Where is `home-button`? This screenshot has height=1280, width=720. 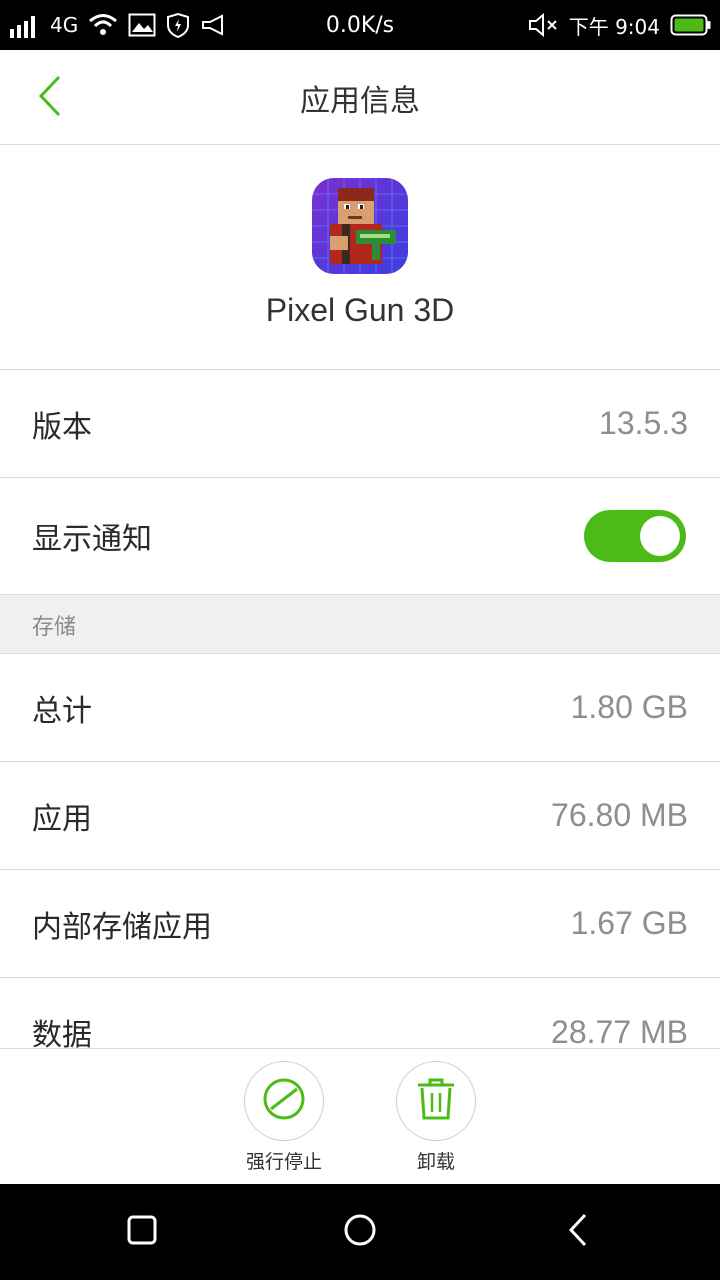
home-button is located at coordinates (360, 1232).